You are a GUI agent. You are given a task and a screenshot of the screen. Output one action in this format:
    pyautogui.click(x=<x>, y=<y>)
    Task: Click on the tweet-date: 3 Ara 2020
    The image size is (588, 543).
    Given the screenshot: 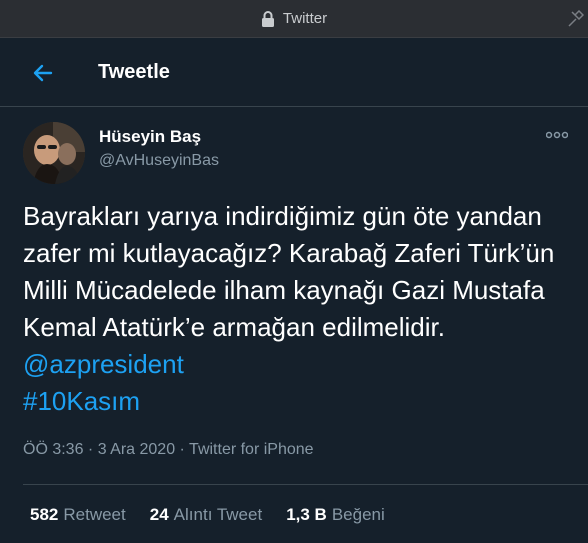 What is the action you would take?
    pyautogui.click(x=136, y=449)
    